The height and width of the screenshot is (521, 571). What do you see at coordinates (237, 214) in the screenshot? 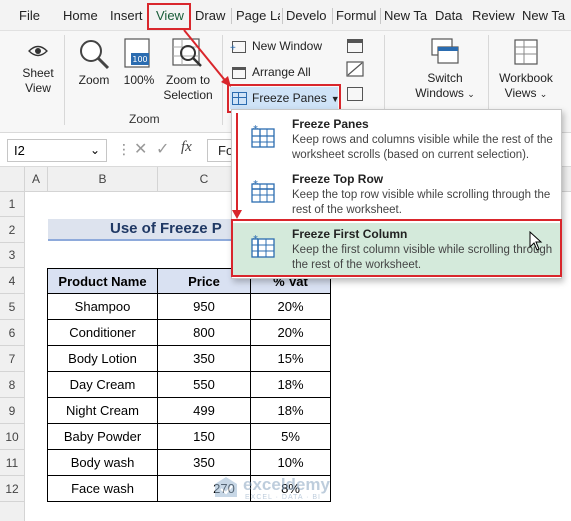
I see `arrow-head` at bounding box center [237, 214].